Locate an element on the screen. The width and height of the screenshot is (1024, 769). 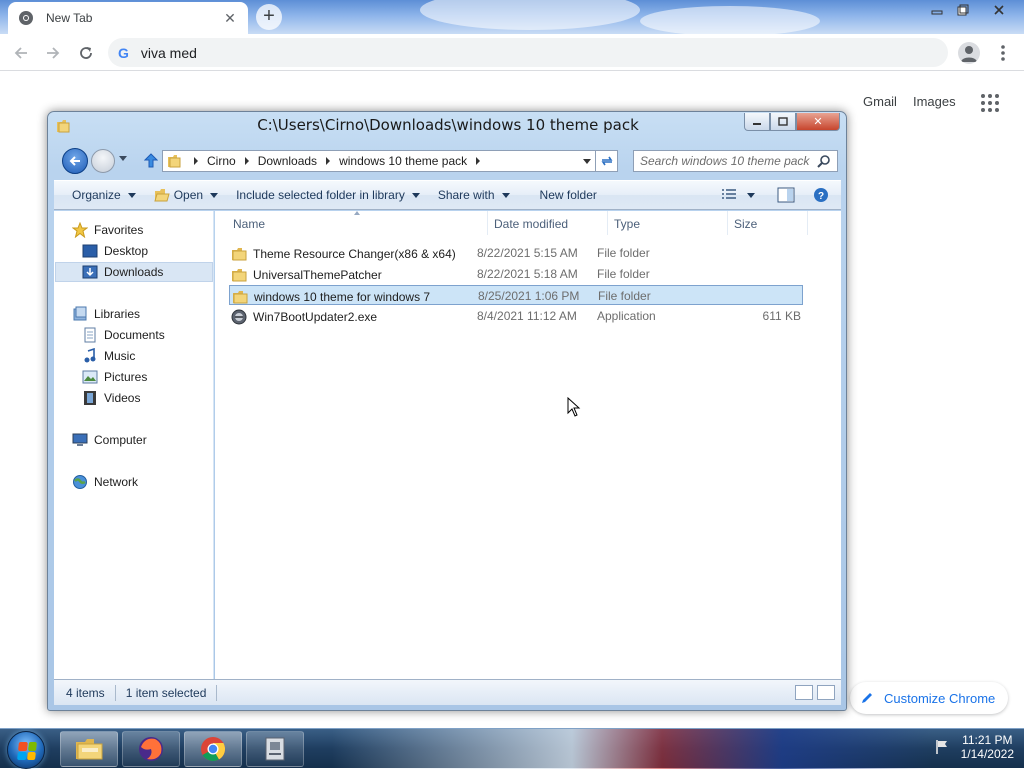
column-header-date: Date modified is located at coordinates (531, 224).